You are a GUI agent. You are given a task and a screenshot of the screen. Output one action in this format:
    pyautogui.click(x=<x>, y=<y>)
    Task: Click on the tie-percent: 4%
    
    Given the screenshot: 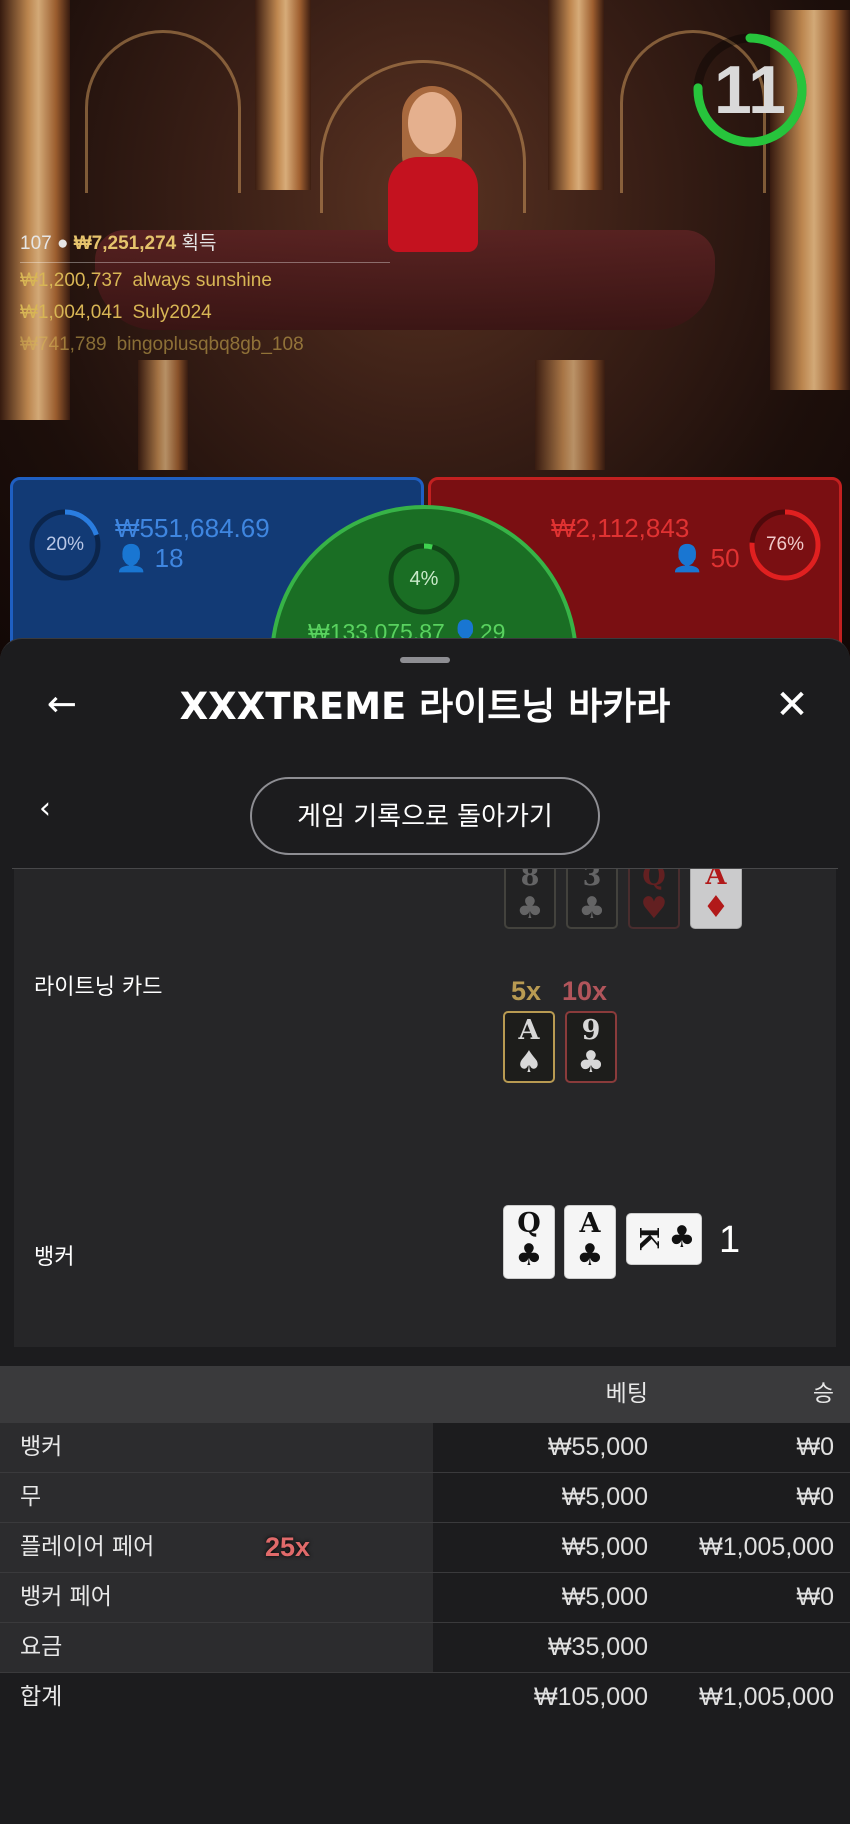 What is the action you would take?
    pyautogui.click(x=424, y=579)
    